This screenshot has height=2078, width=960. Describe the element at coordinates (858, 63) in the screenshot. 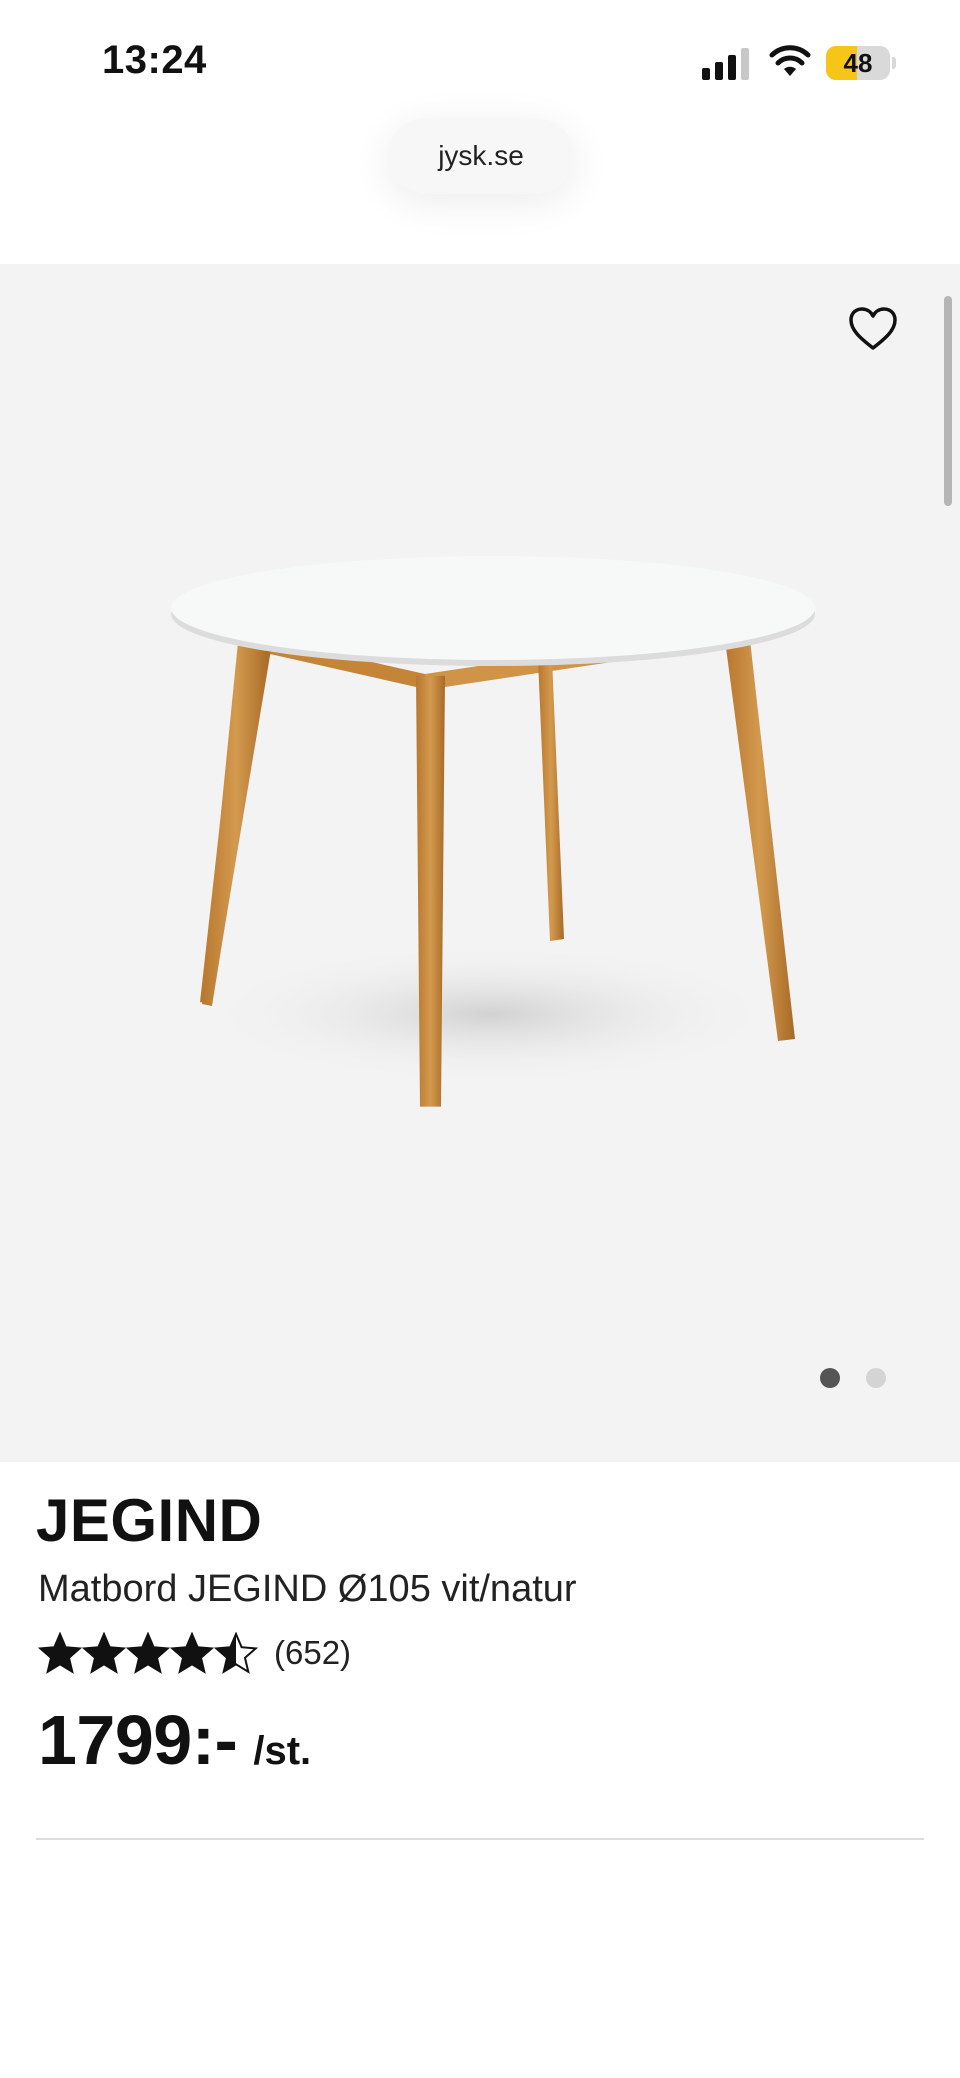

I see `battery-level: 48` at that location.